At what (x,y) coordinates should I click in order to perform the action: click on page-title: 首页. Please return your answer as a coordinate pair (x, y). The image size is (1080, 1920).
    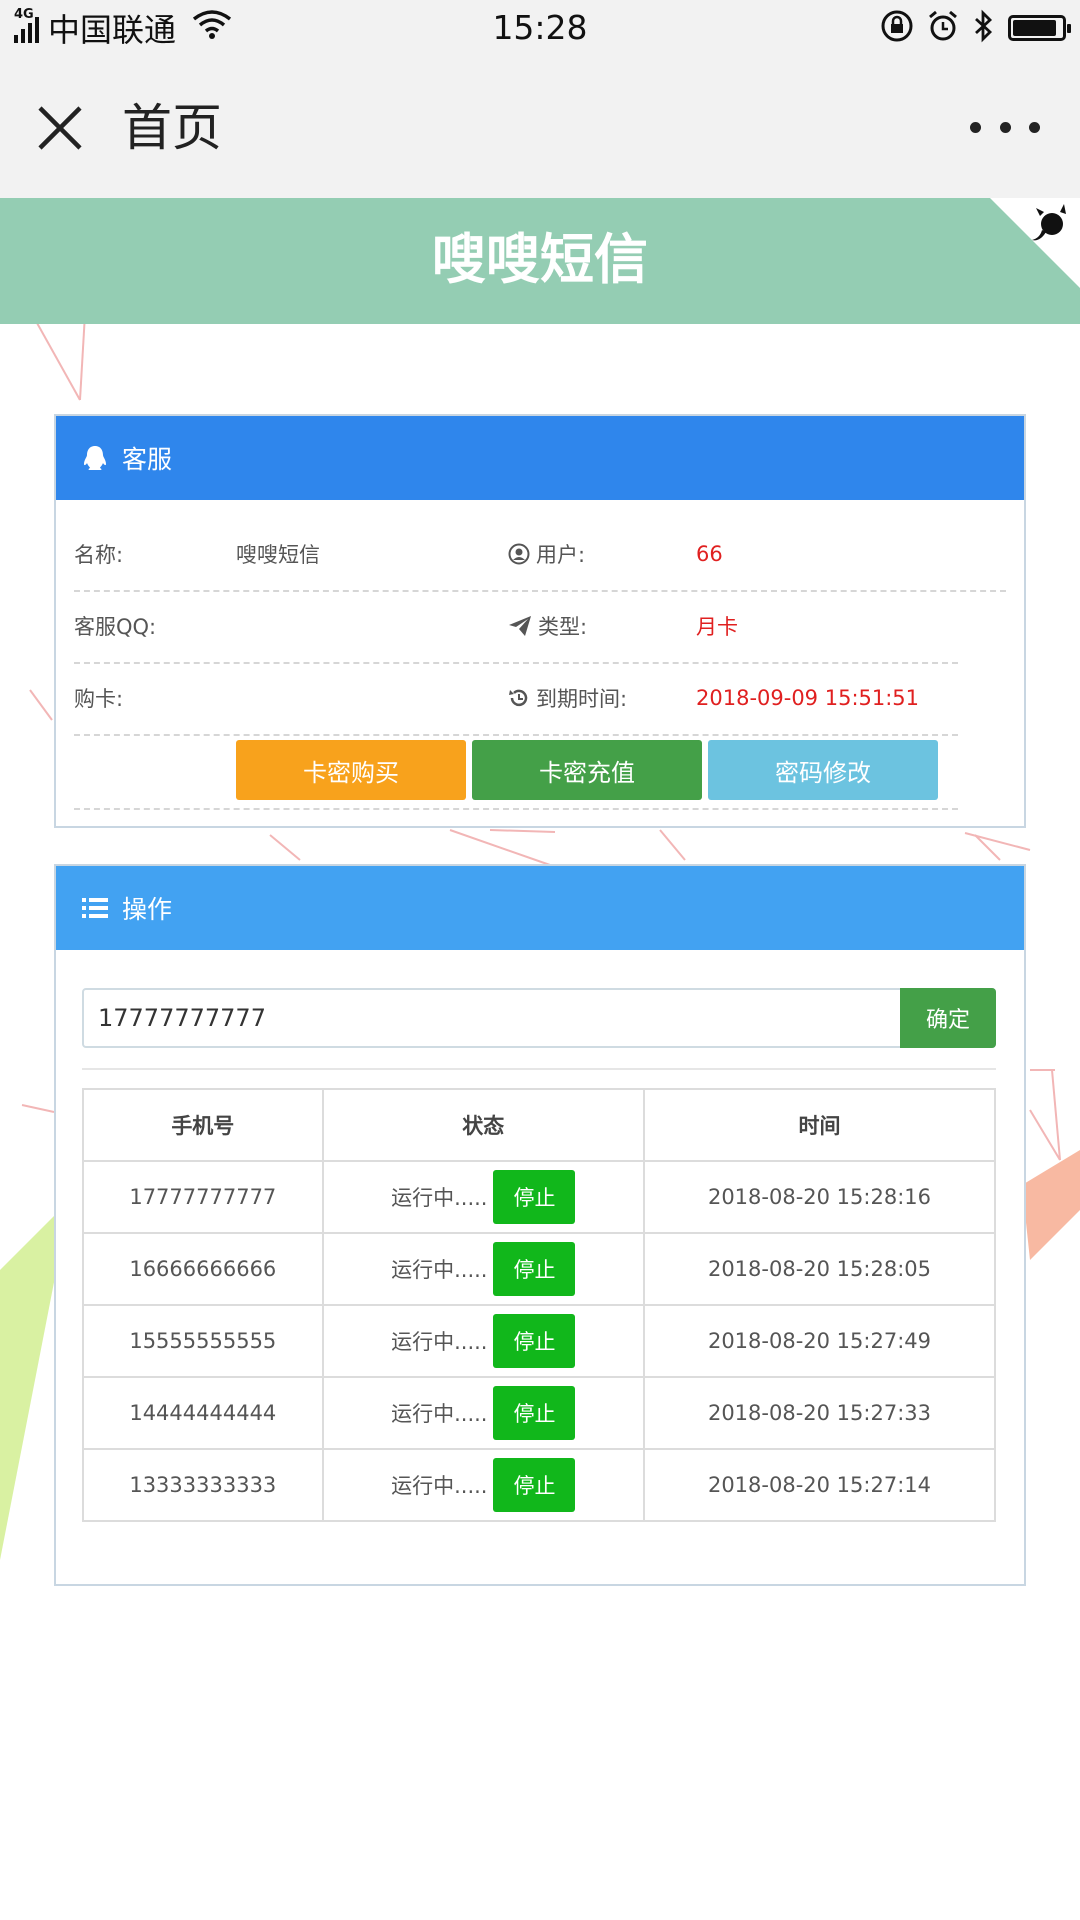
    Looking at the image, I should click on (172, 128).